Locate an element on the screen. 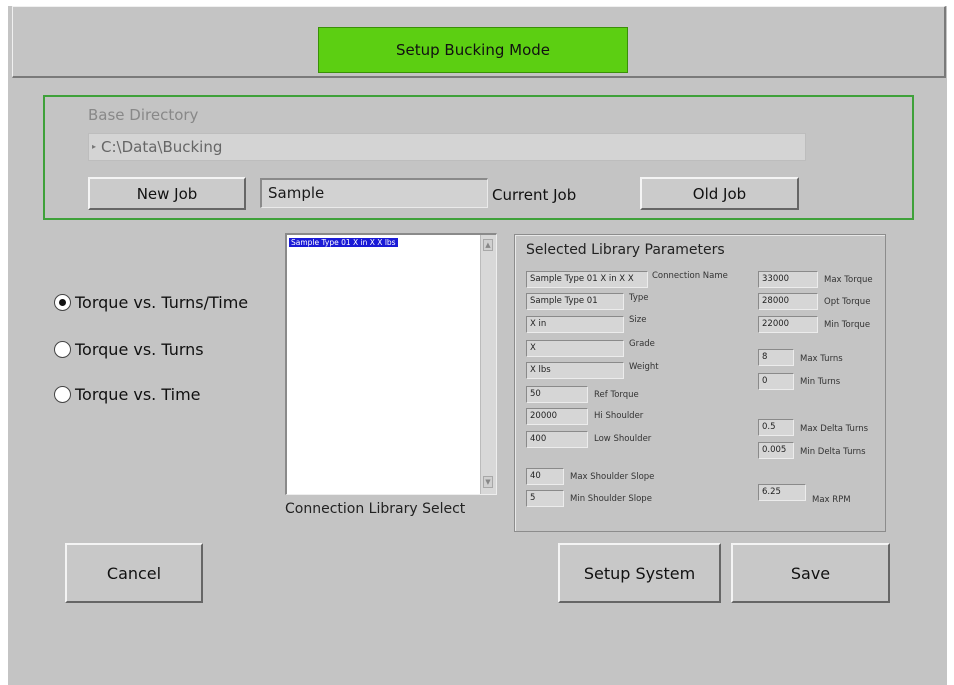 The image size is (954, 685). min-shoulder-slope-label: Min Shoulder Slope is located at coordinates (611, 499).